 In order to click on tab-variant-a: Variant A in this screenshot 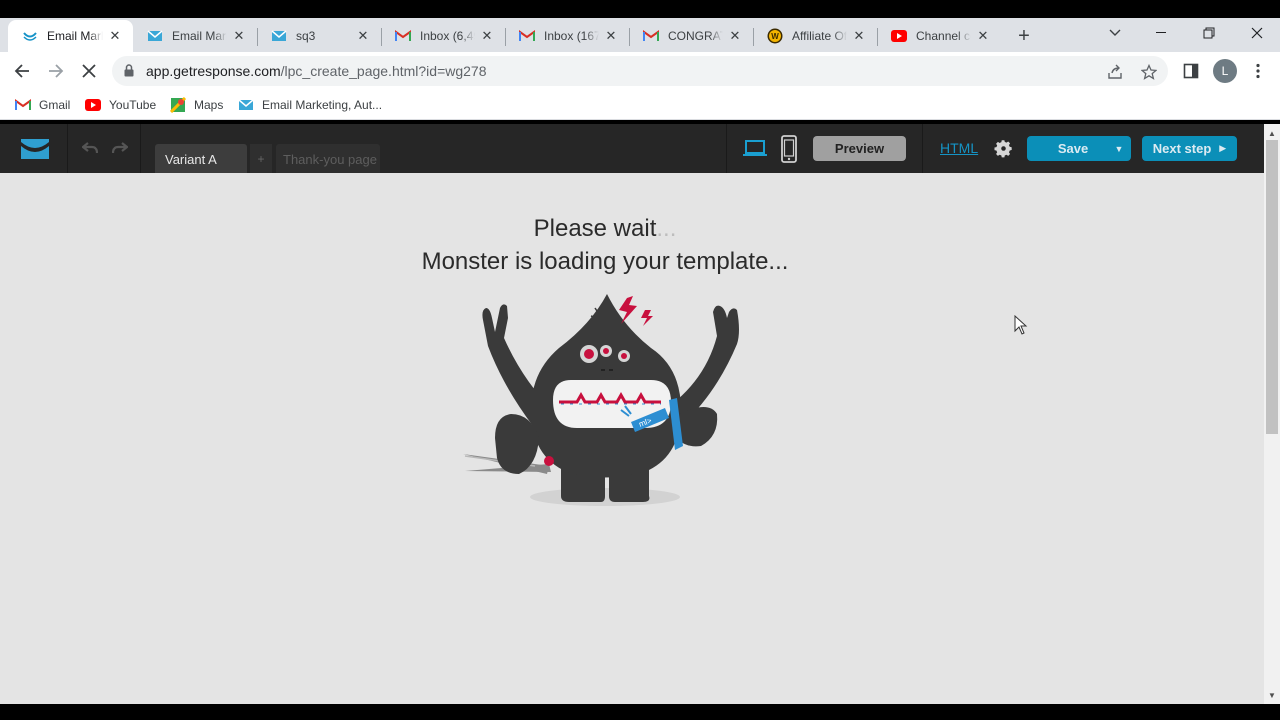, I will do `click(201, 158)`.